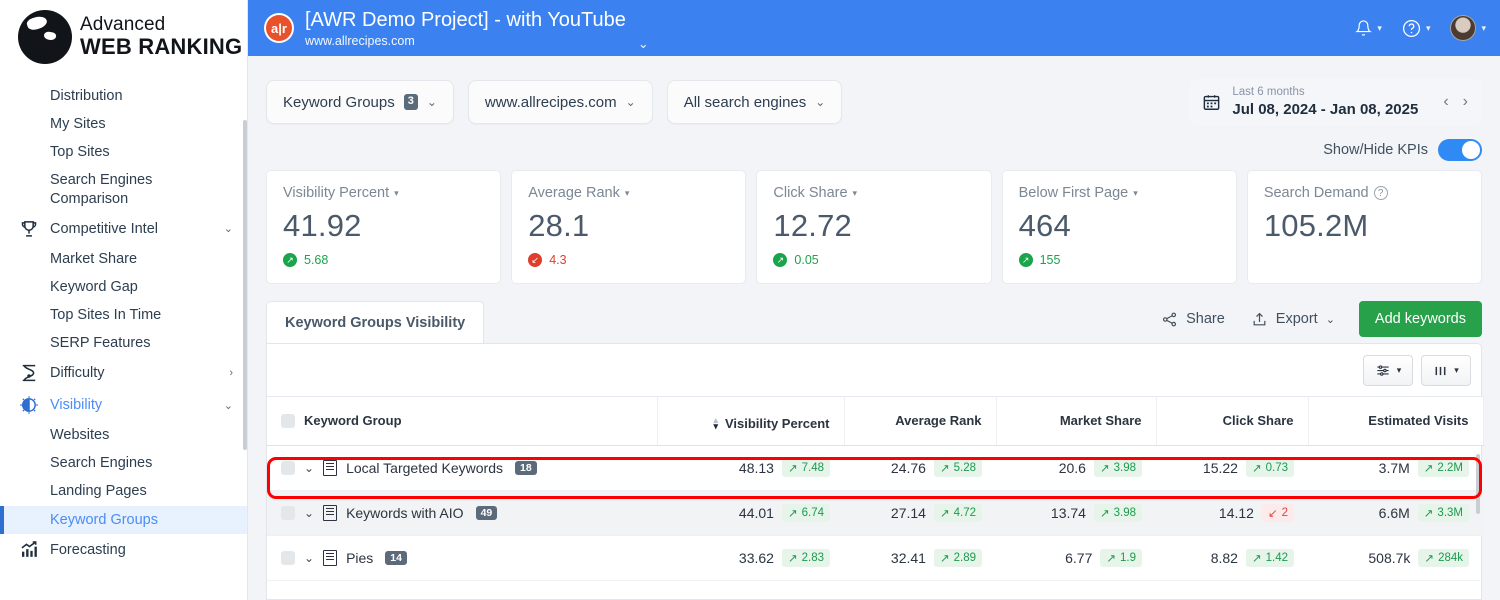 This screenshot has height=600, width=1500. What do you see at coordinates (957, 512) in the screenshot?
I see `row-metric-trend: ↗ 4.72` at bounding box center [957, 512].